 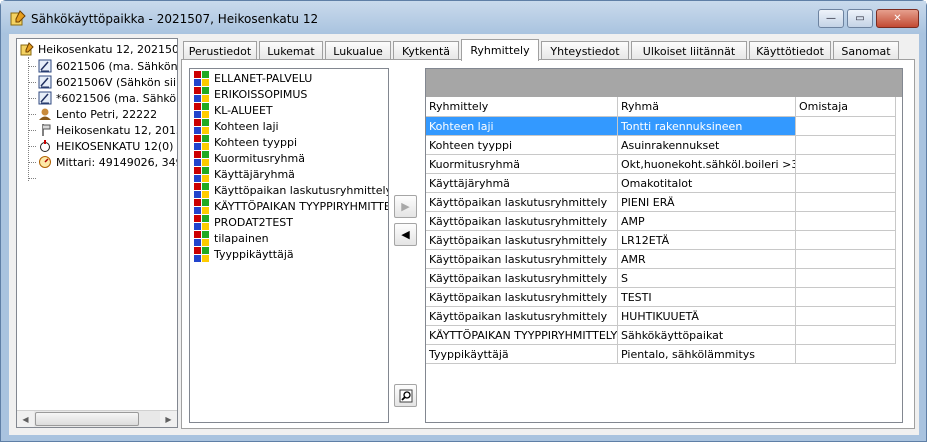 What do you see at coordinates (45, 82) in the screenshot?
I see `contract-icon` at bounding box center [45, 82].